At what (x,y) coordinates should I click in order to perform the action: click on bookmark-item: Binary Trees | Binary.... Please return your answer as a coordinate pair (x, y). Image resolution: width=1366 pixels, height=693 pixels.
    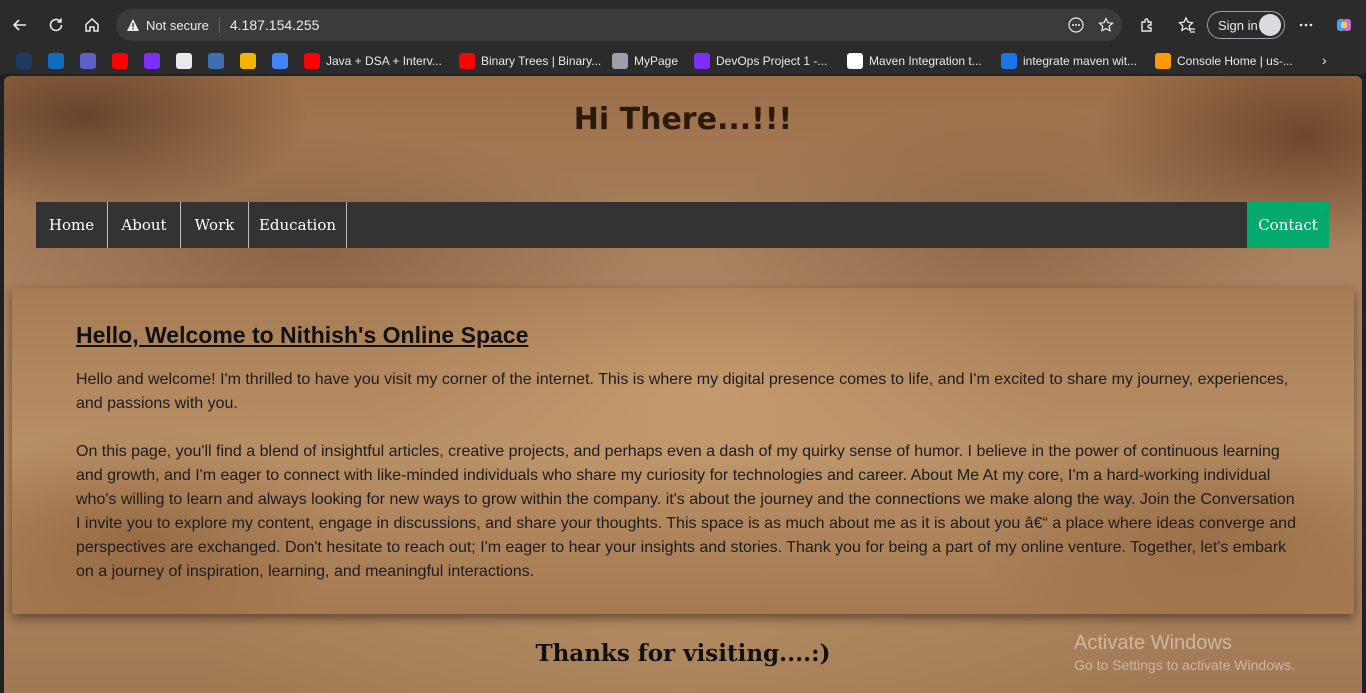
    Looking at the image, I should click on (530, 61).